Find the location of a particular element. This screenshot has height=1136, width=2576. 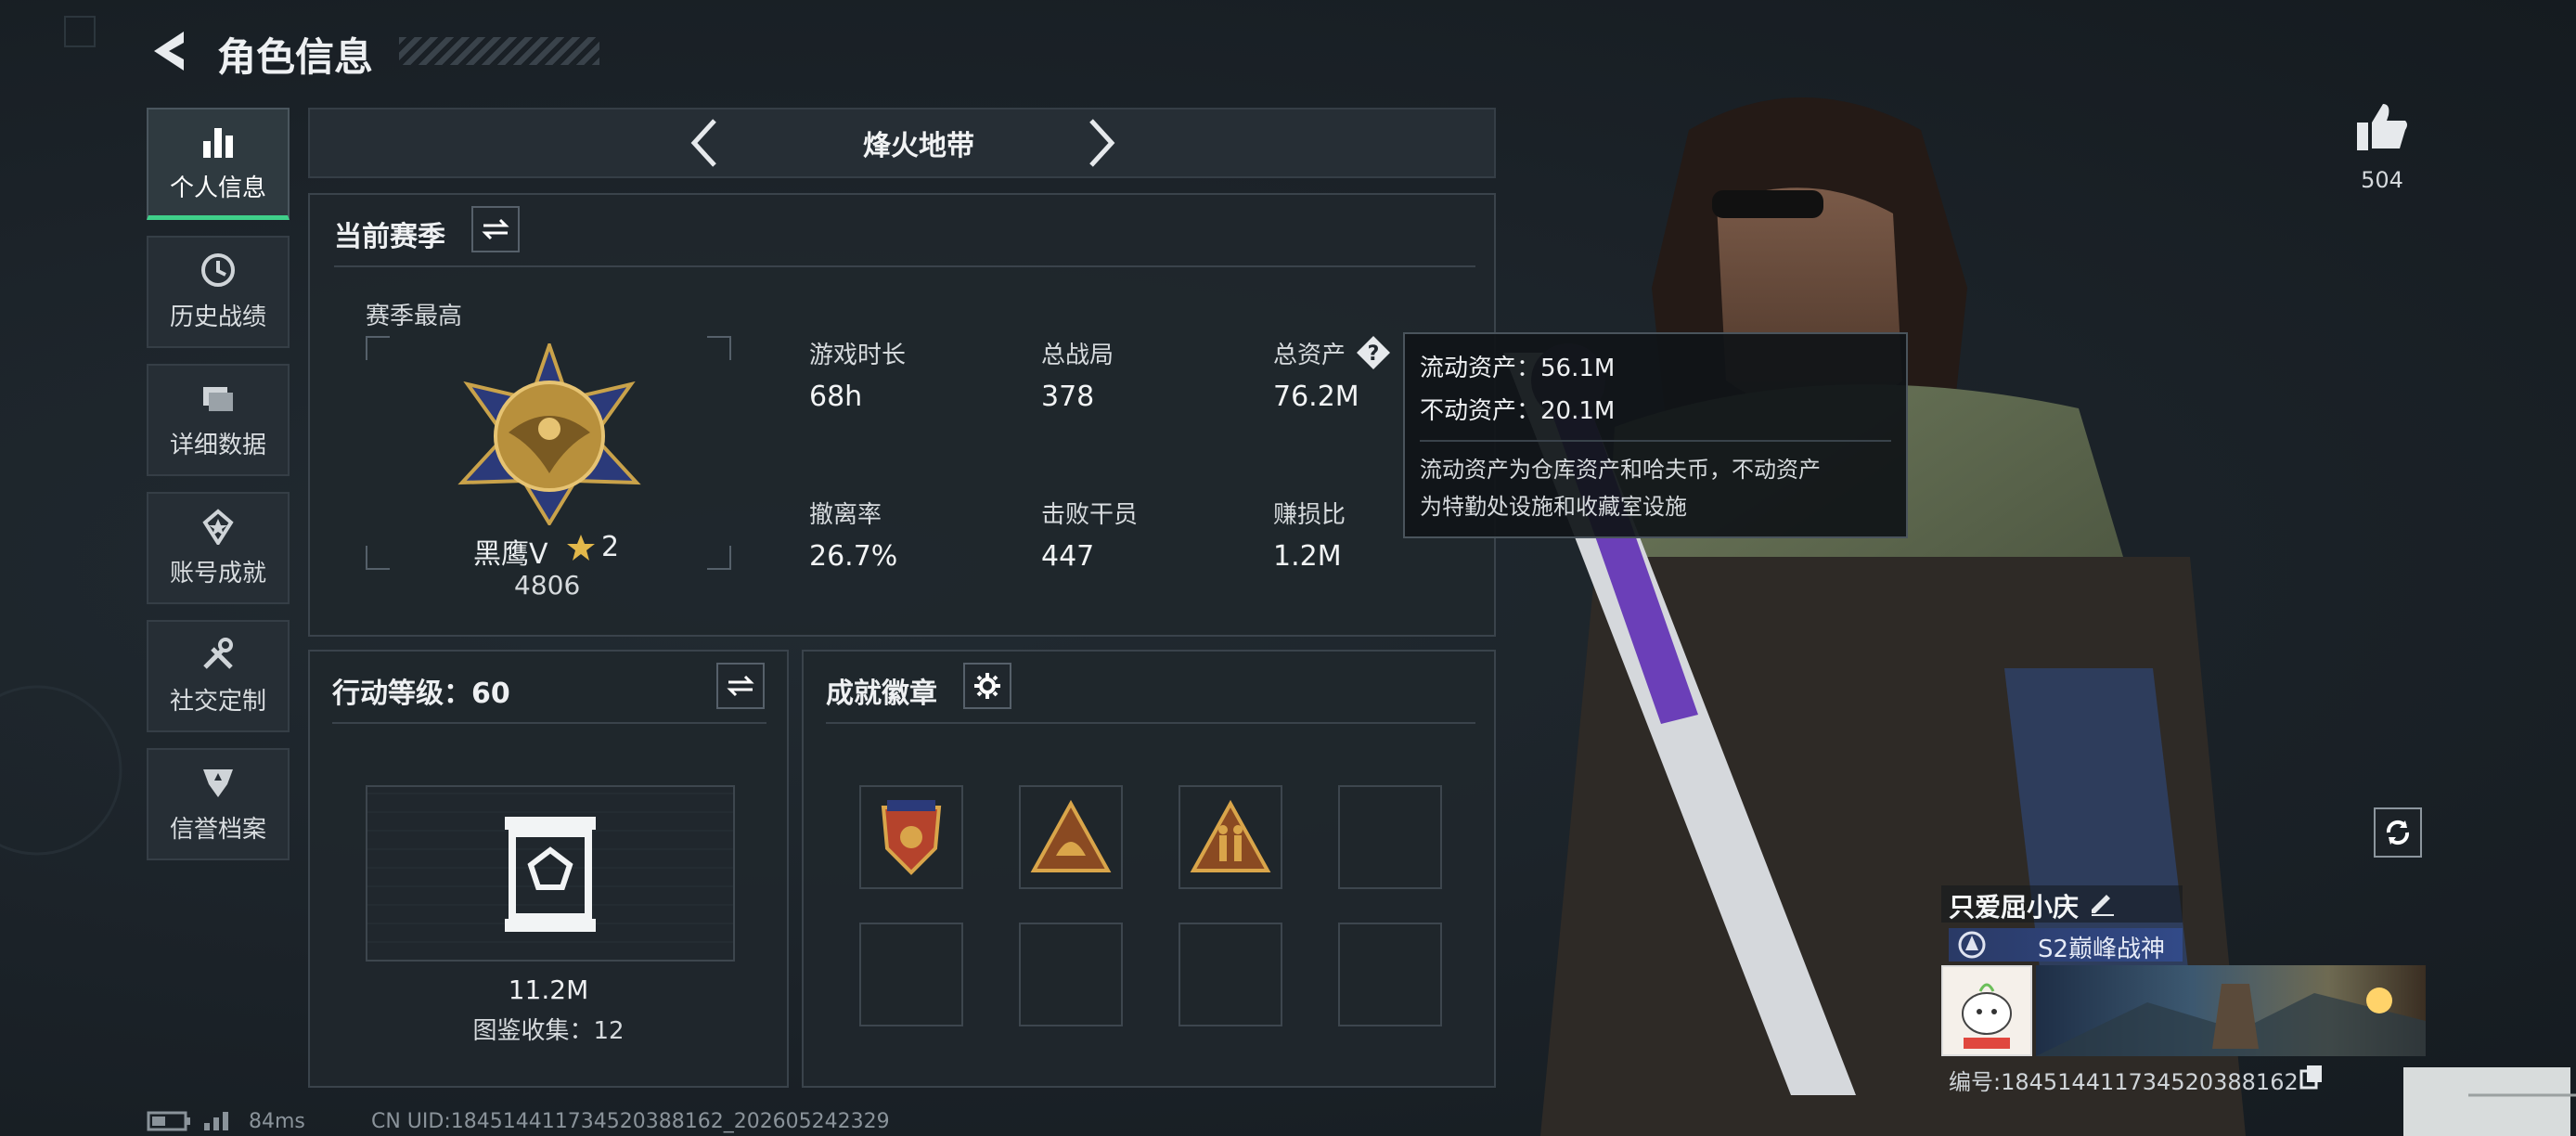

tooltip-liquid: 流动资产：56.1M is located at coordinates (1518, 368).